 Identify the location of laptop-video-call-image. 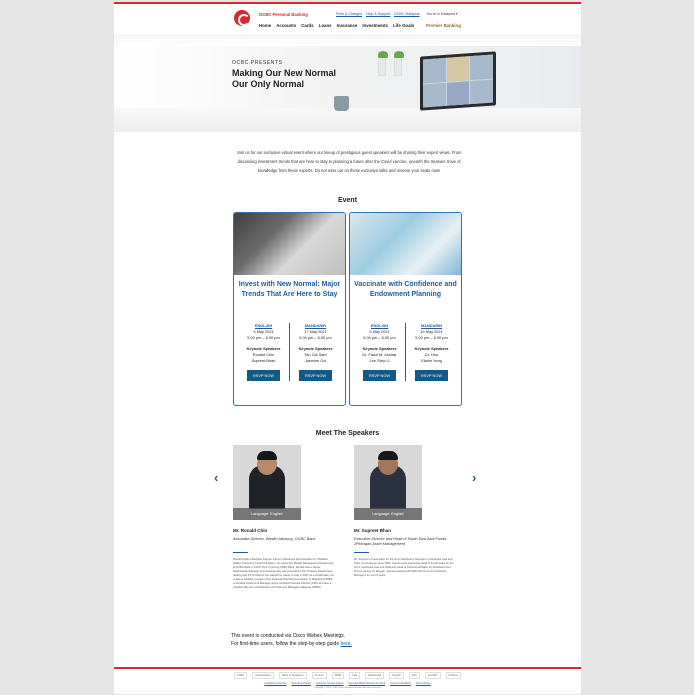
(458, 81).